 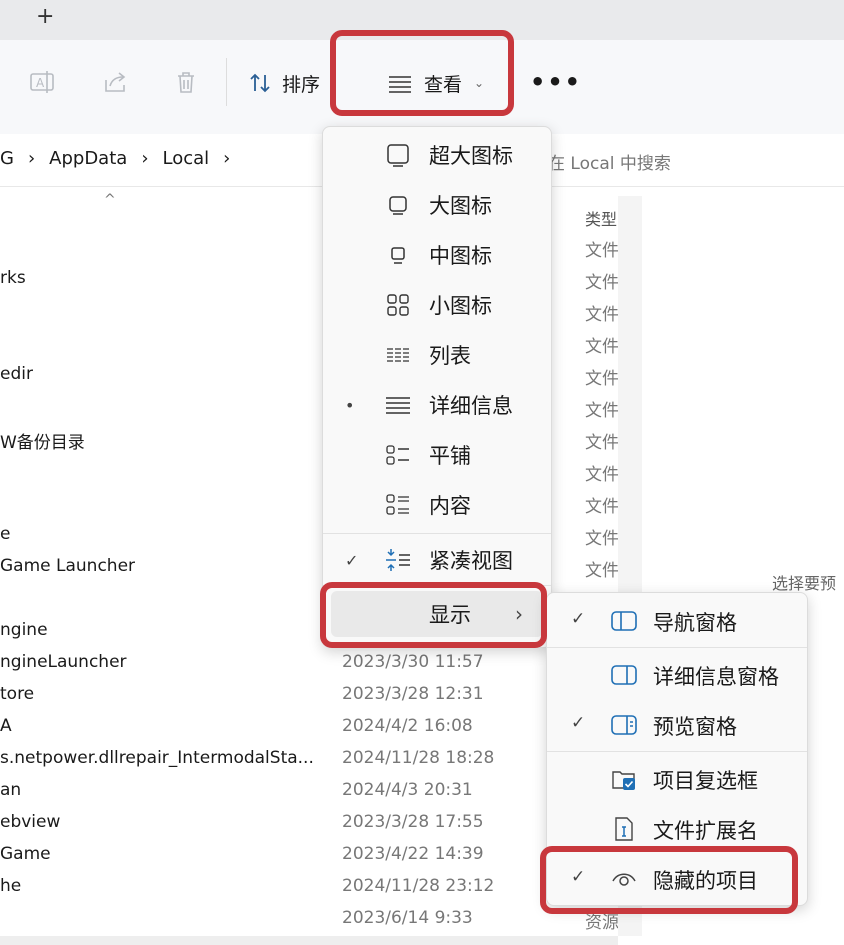 I want to click on submenu-item-item-checkboxes: 项目复选框, so click(x=677, y=779).